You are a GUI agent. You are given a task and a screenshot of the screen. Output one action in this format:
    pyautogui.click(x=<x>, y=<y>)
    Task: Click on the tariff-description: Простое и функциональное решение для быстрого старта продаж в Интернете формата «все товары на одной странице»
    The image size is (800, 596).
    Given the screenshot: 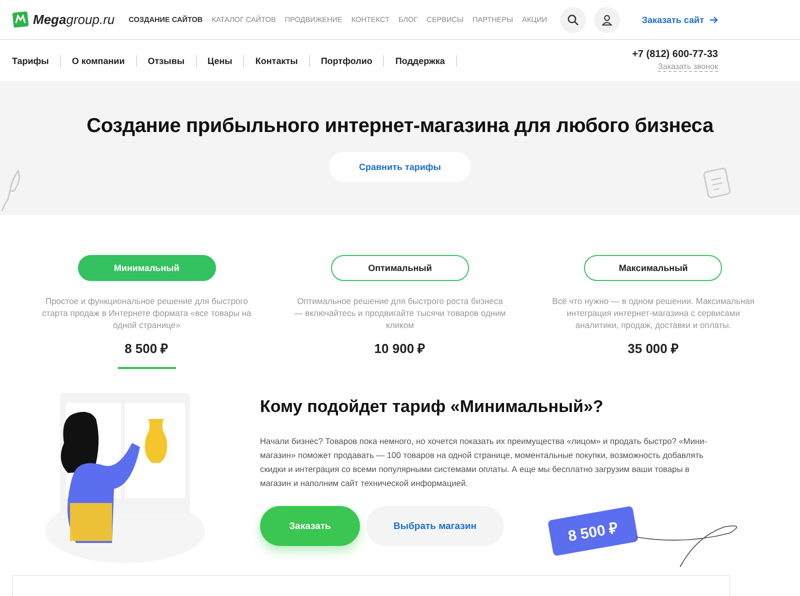 What is the action you would take?
    pyautogui.click(x=146, y=313)
    